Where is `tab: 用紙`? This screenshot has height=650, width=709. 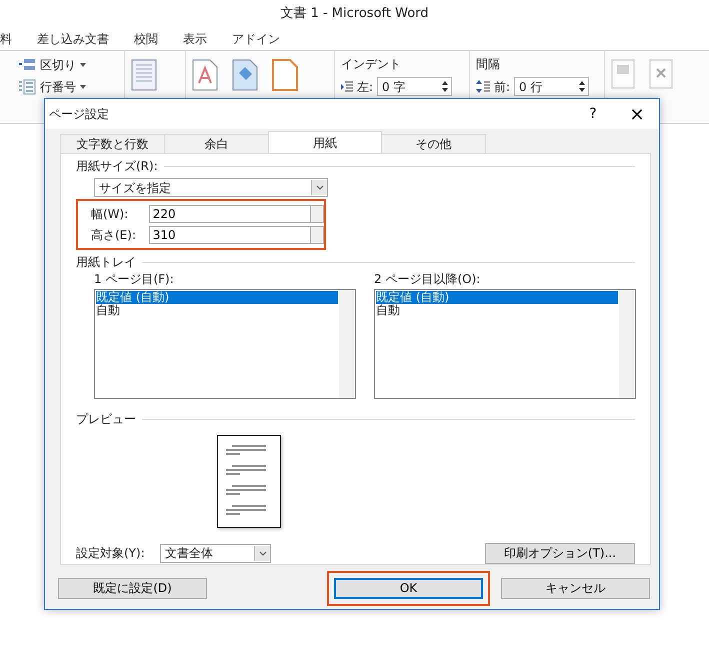
tab: 用紙 is located at coordinates (325, 142).